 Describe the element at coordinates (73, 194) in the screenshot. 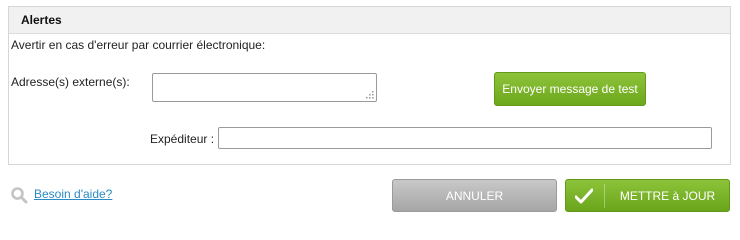

I see `help-link: Besoin d'aide?` at that location.